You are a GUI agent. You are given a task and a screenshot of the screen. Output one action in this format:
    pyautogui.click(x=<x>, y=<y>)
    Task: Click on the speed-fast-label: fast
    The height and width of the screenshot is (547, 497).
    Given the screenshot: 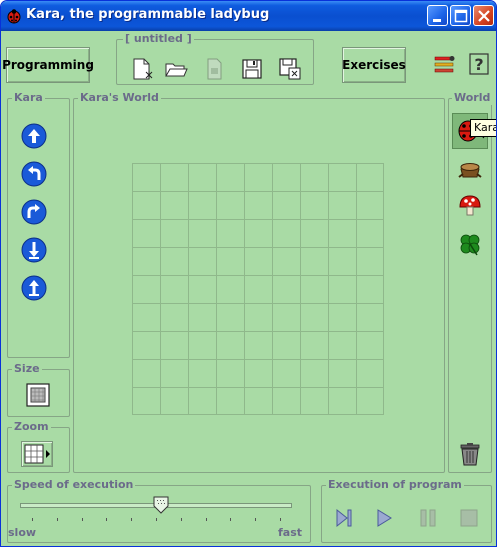 What is the action you would take?
    pyautogui.click(x=290, y=532)
    